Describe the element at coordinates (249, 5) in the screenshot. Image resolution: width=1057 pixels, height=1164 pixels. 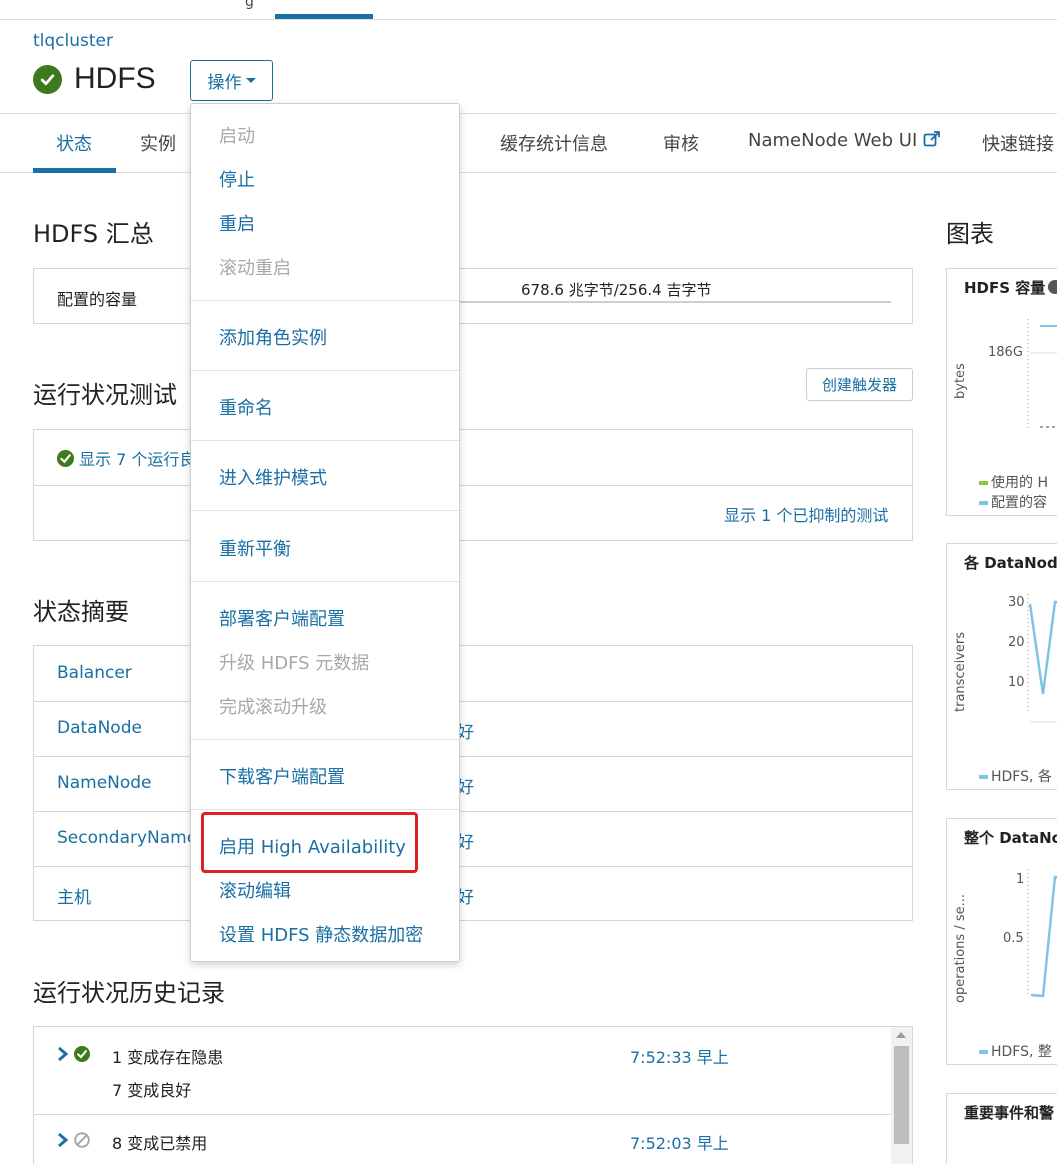
I see `top-nav-fragment: g` at that location.